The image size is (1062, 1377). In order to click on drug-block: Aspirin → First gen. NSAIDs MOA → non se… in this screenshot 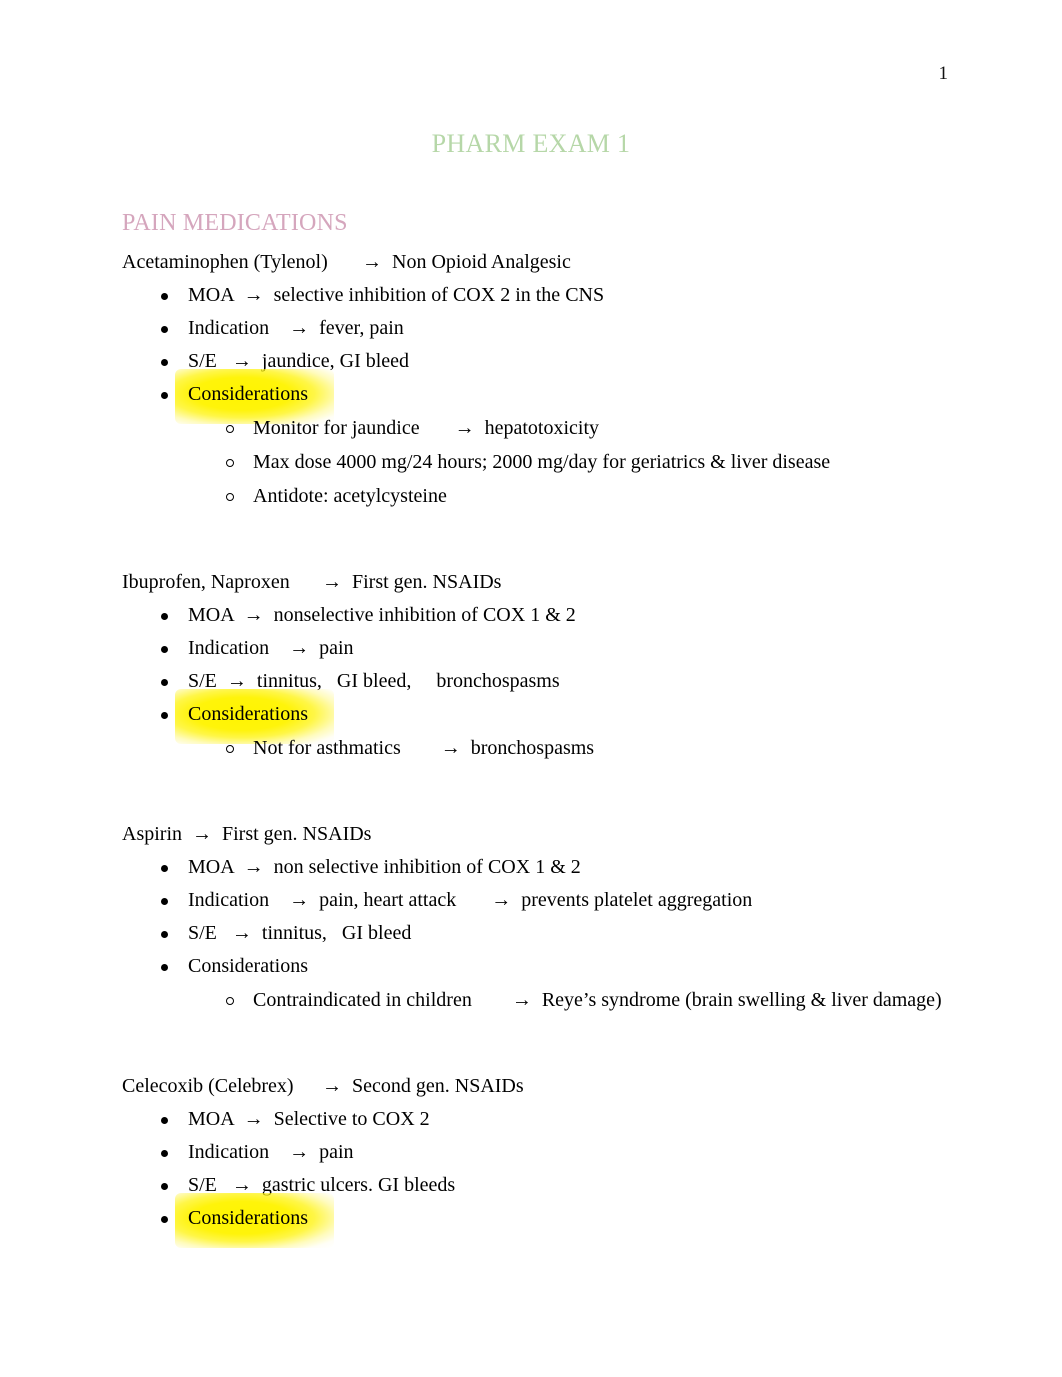, I will do `click(537, 917)`.